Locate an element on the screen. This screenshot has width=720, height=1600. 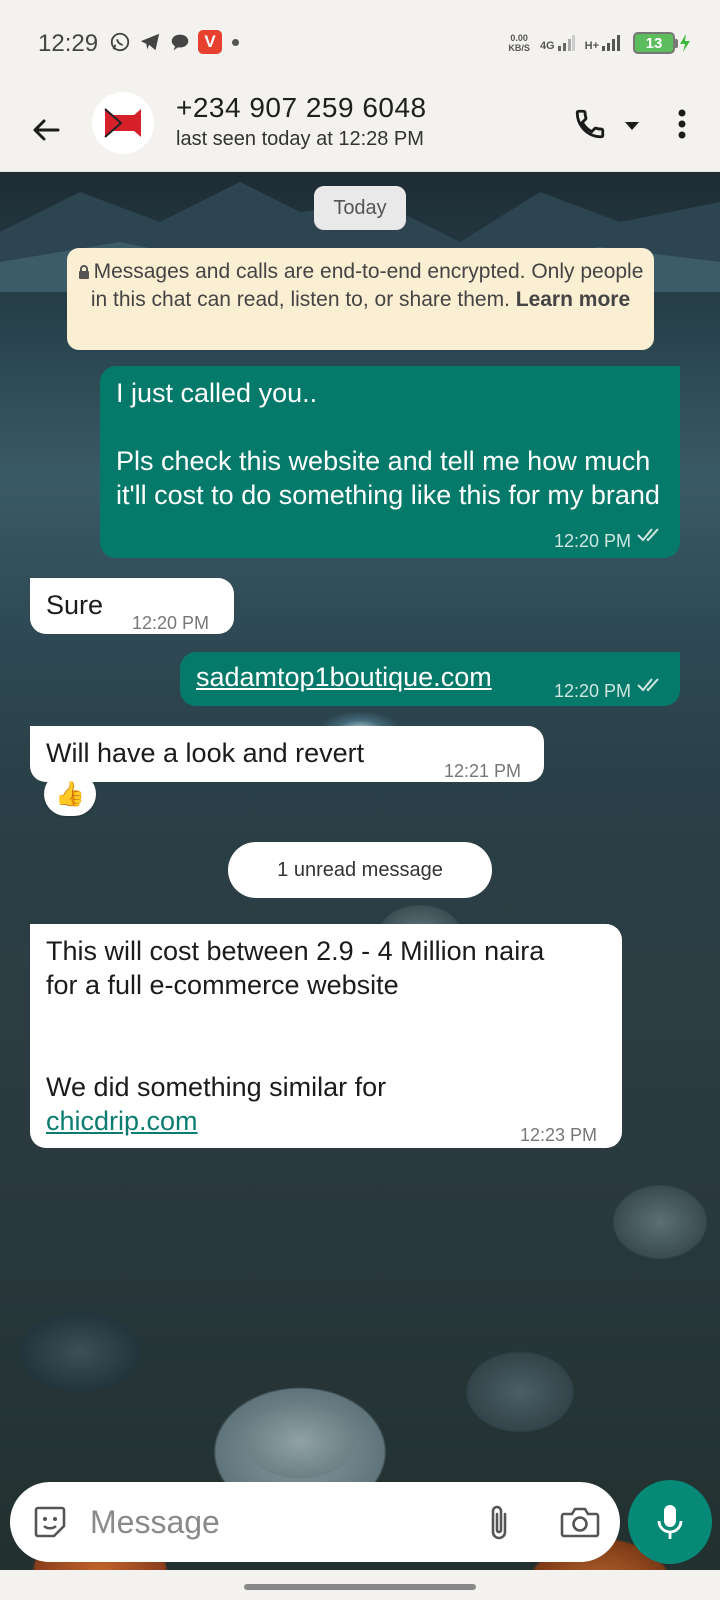
message-bubble-incoming: Sure 12:20 PM is located at coordinates (132, 606).